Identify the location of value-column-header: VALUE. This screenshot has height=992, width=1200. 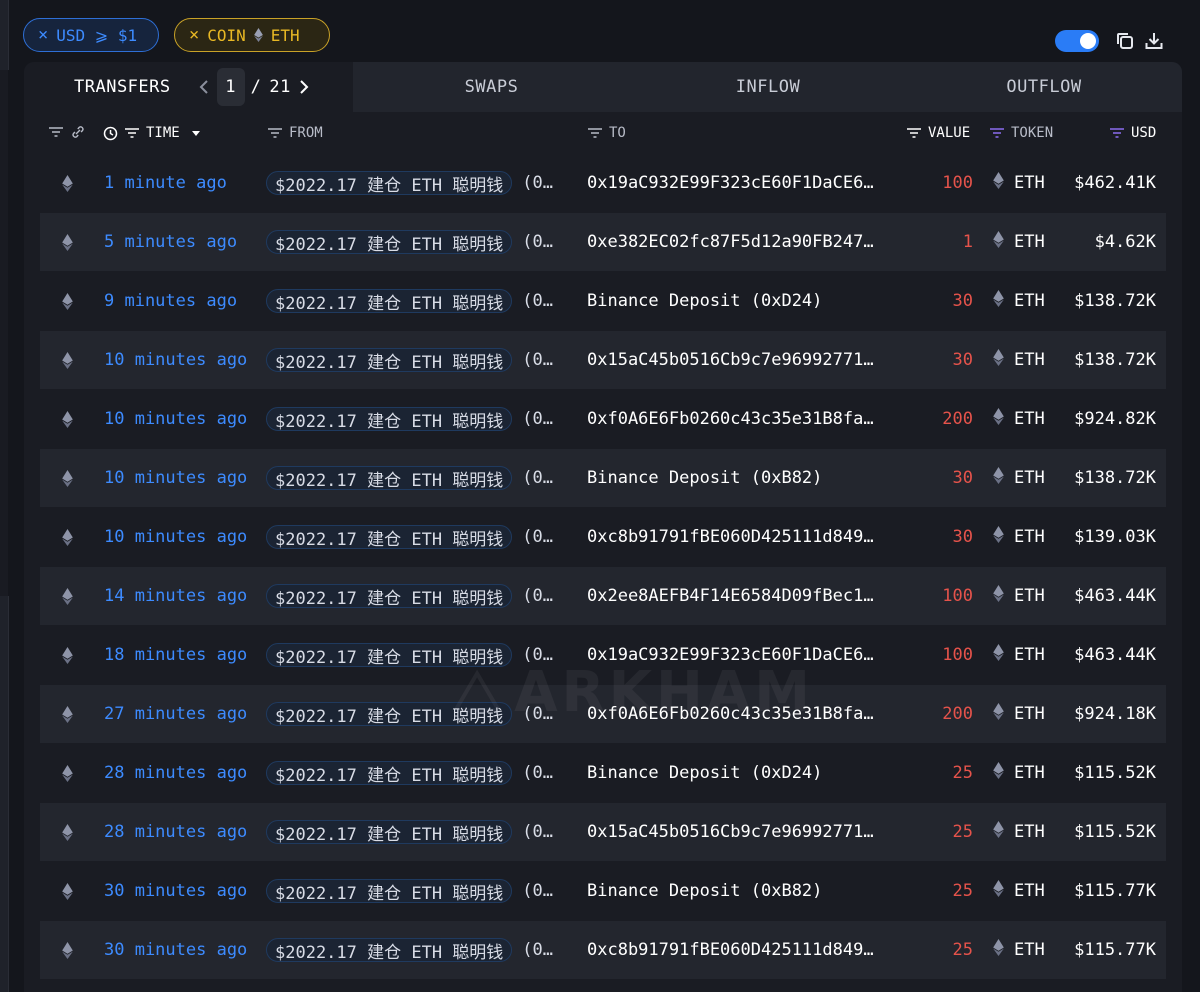
(938, 133).